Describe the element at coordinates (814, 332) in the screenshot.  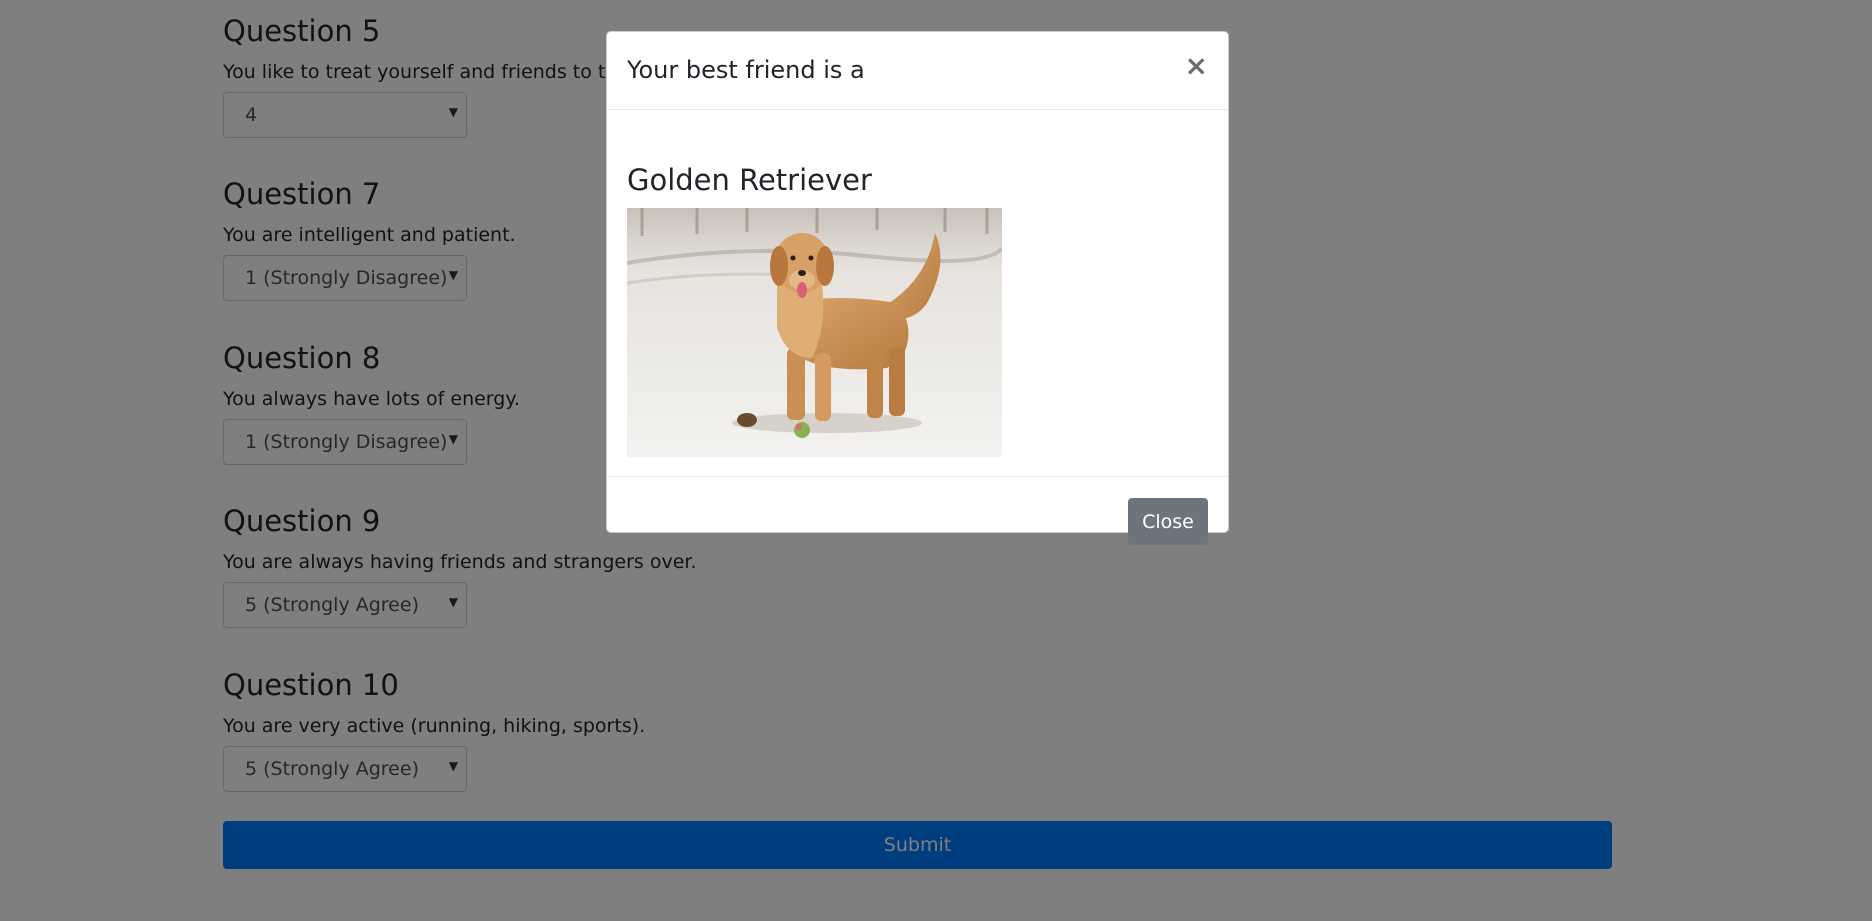
I see `dog-photo` at that location.